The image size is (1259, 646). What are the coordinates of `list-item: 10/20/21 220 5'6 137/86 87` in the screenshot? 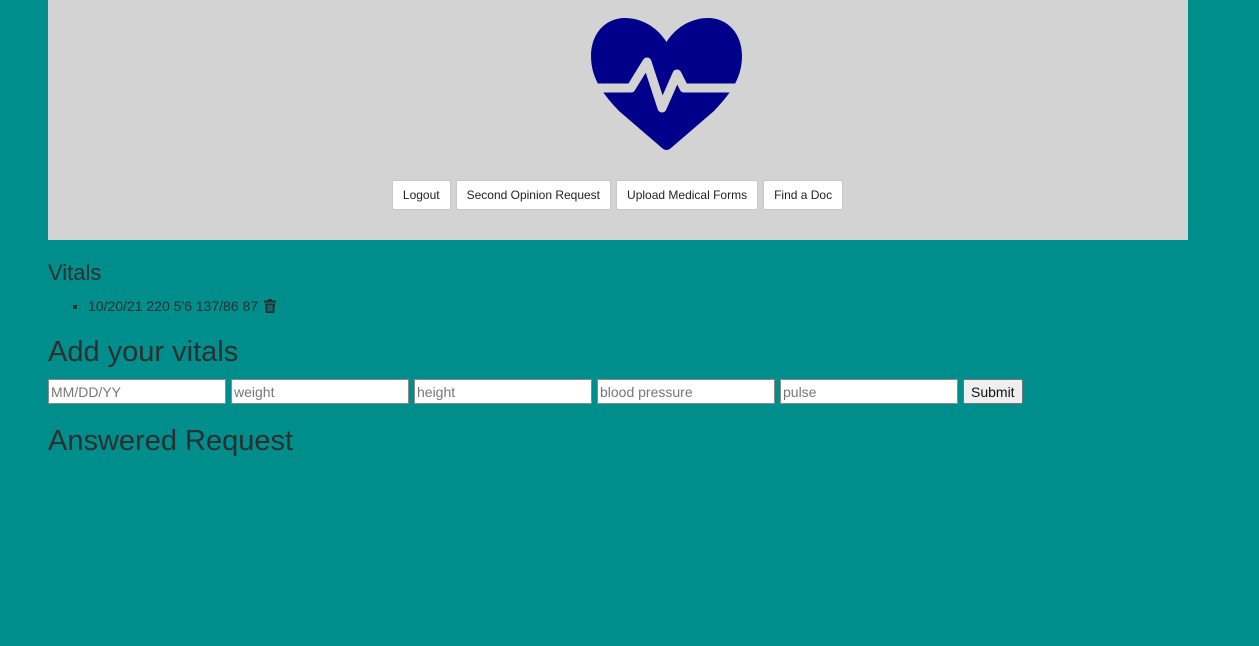 It's located at (182, 306).